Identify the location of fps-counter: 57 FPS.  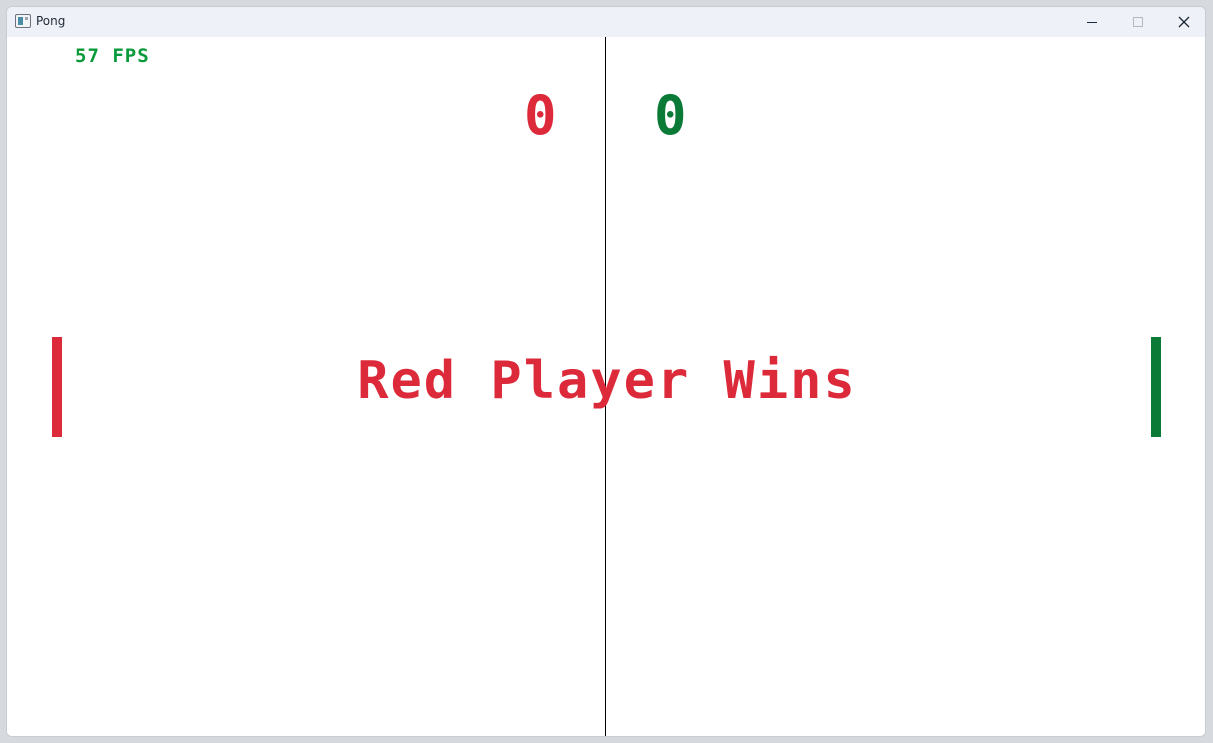
(112, 56).